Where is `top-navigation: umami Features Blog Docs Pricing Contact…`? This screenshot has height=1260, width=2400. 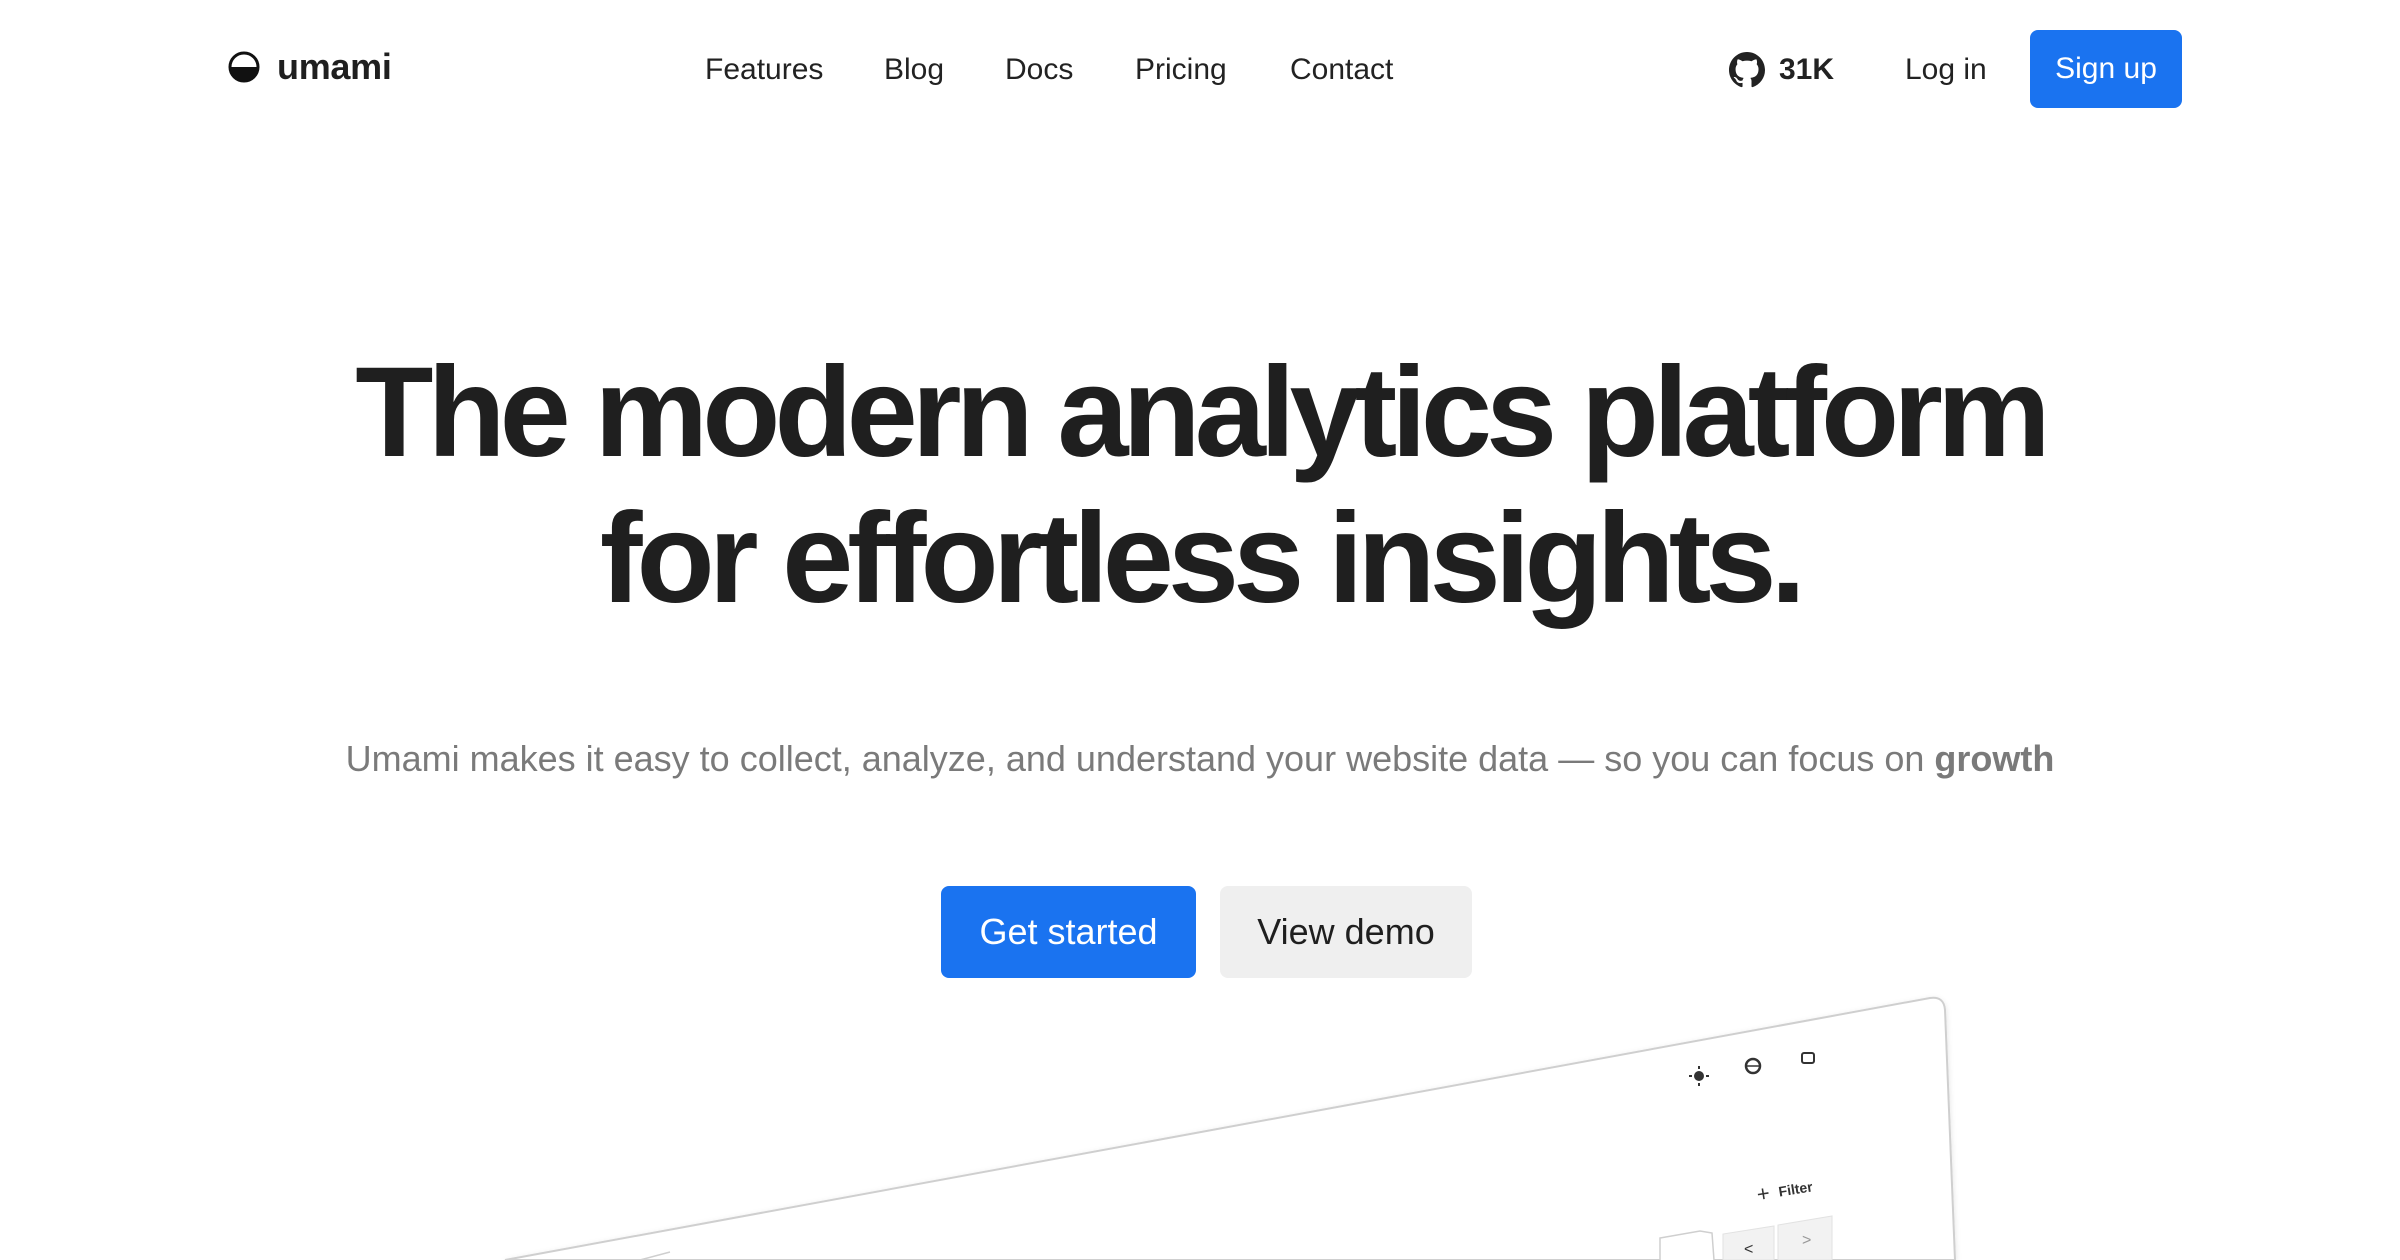
top-navigation: umami Features Blog Docs Pricing Contact… is located at coordinates (1200, 70).